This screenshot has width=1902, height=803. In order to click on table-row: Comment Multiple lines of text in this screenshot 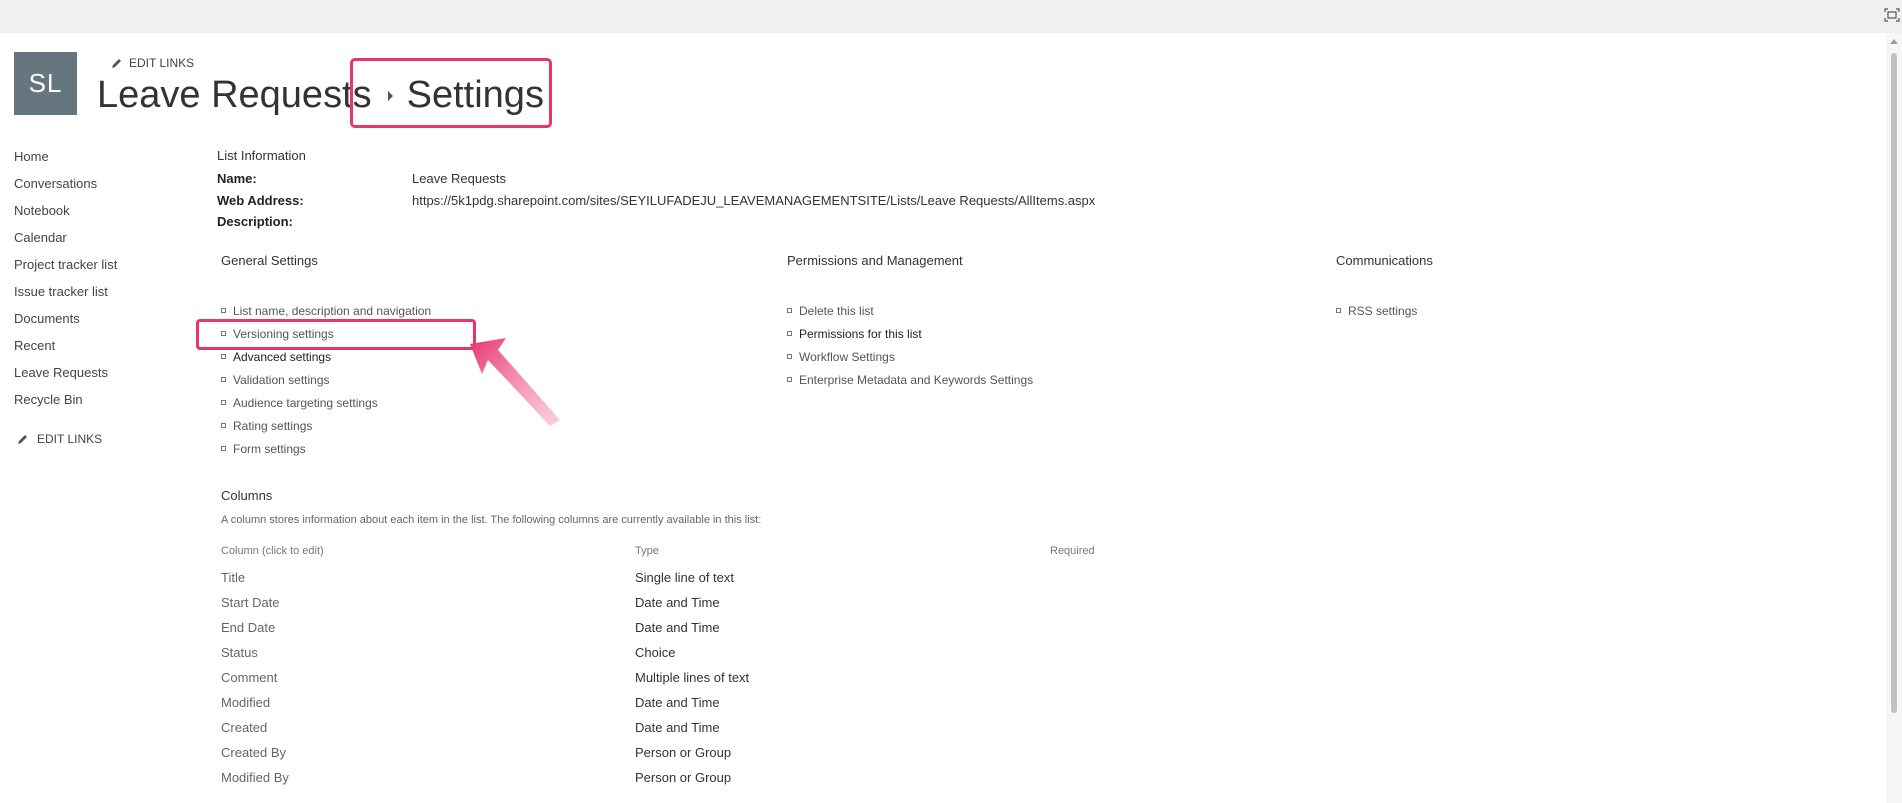, I will do `click(571, 682)`.